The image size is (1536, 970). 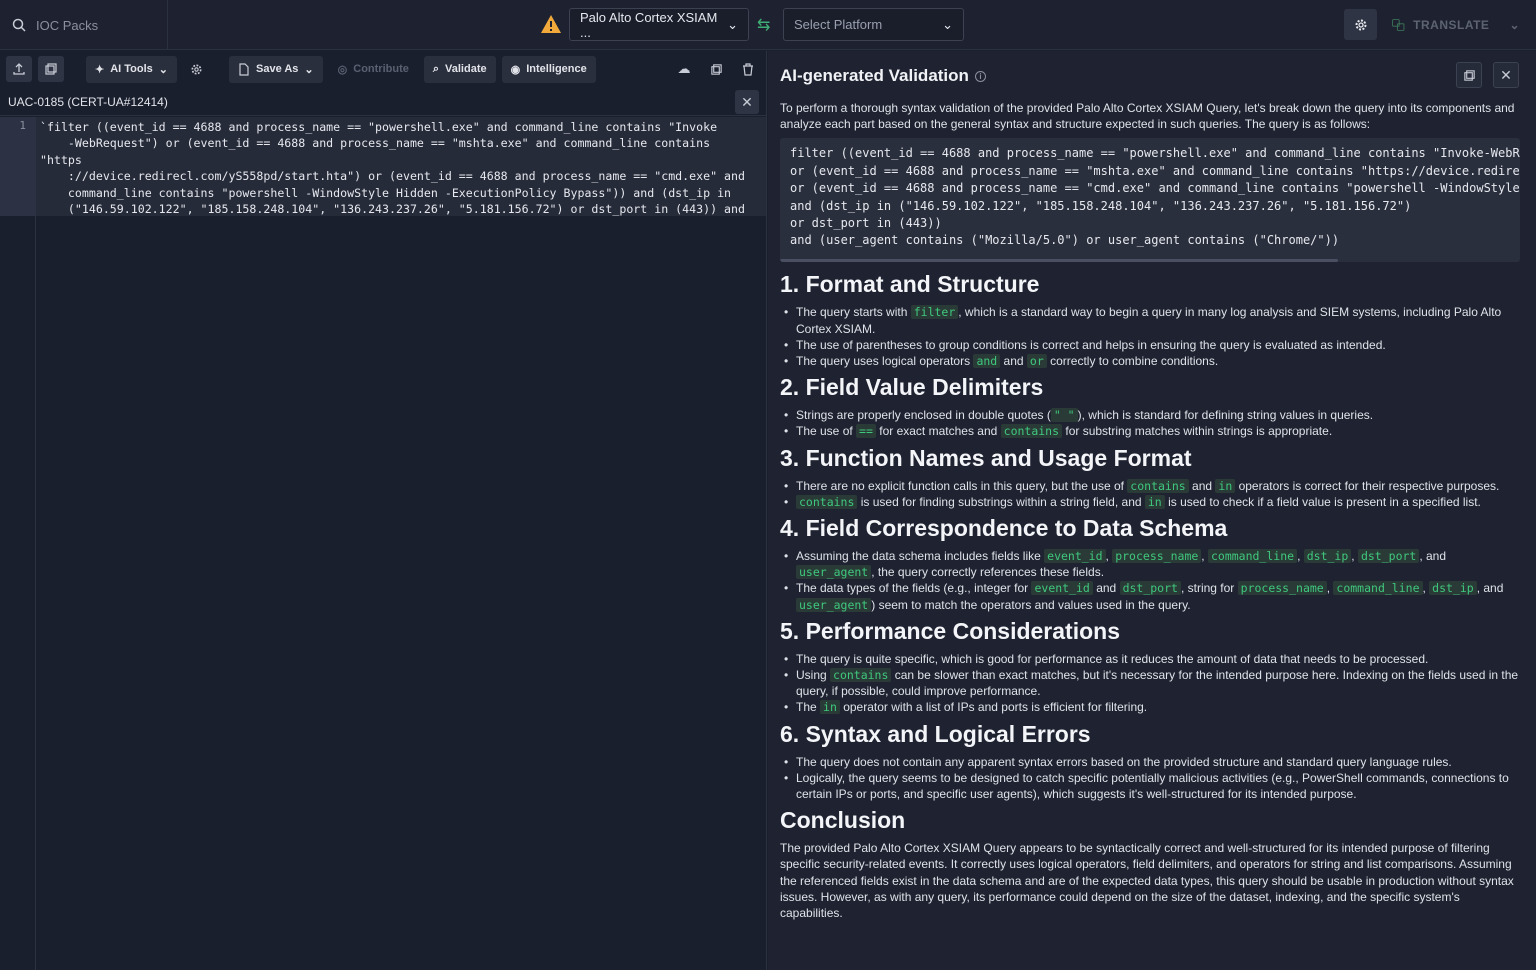 I want to click on copy-collection-button, so click(x=51, y=69).